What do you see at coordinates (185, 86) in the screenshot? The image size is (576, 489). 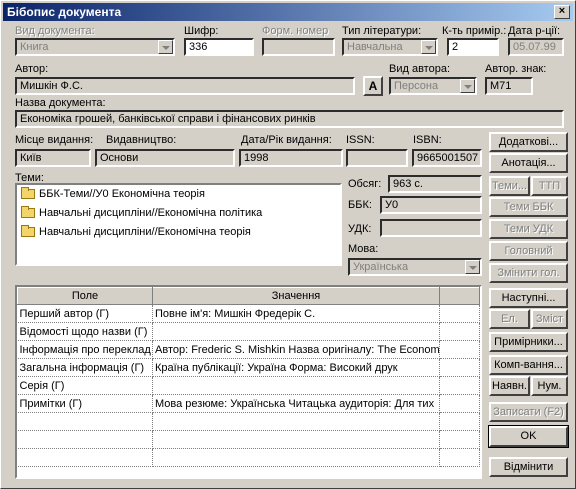 I see `author-input: Мишкін Ф.С.` at bounding box center [185, 86].